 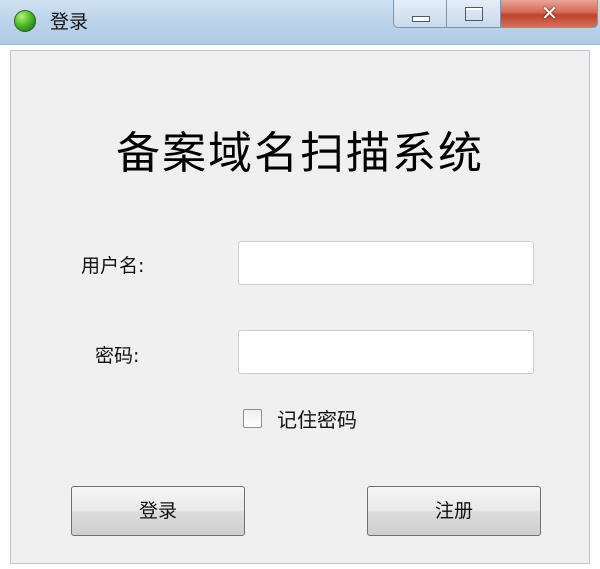 I want to click on app-icon, so click(x=25, y=21).